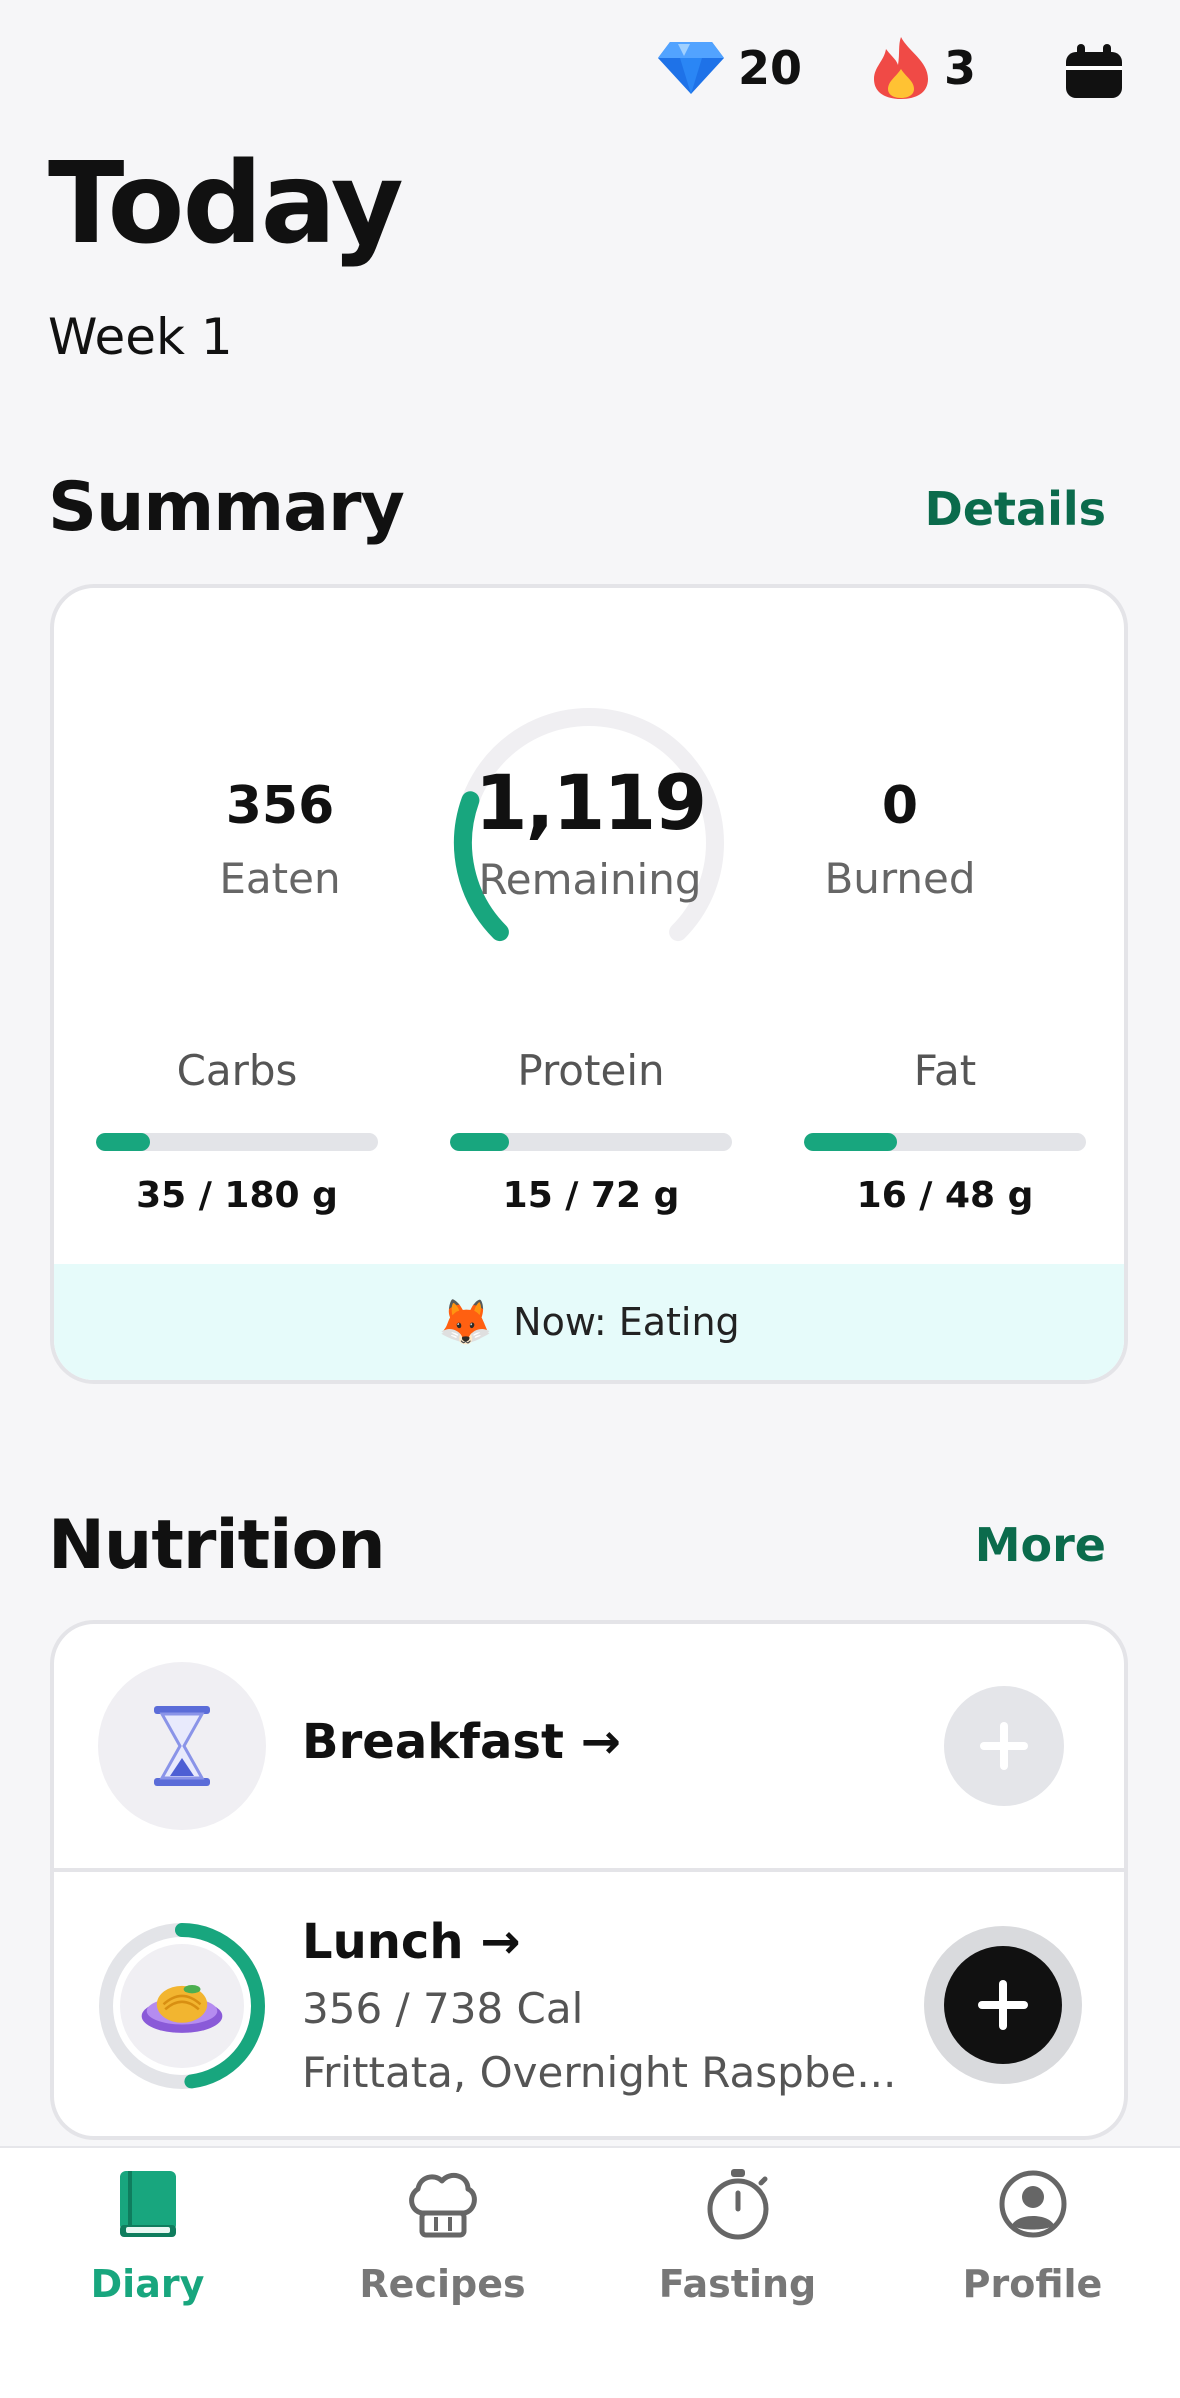 This screenshot has height=2398, width=1180. I want to click on user-icon, so click(1033, 2204).